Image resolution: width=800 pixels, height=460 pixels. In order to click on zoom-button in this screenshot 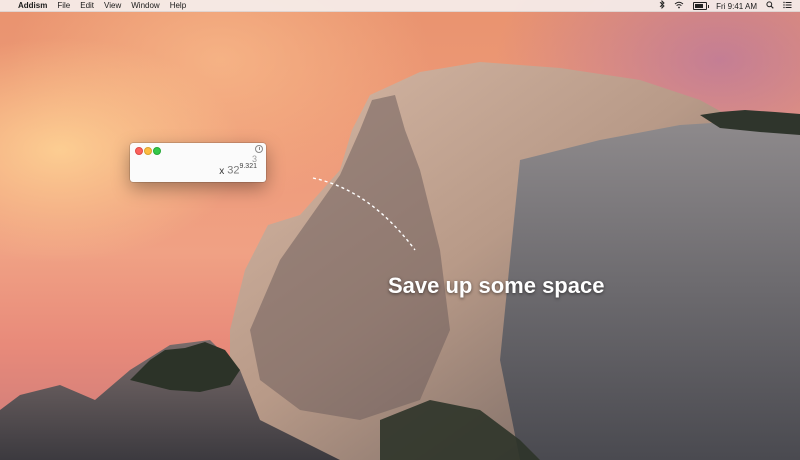, I will do `click(157, 151)`.